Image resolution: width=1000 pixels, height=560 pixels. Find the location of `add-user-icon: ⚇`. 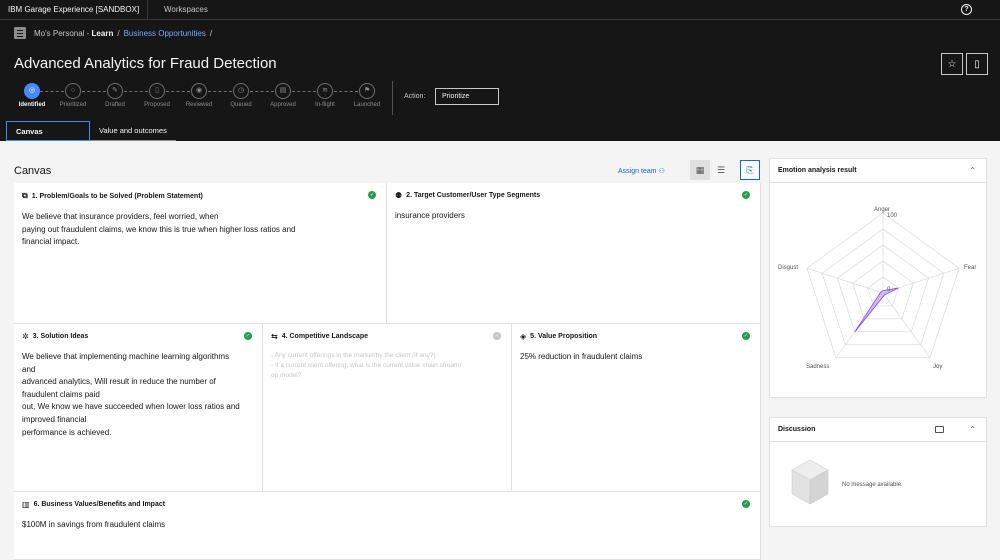

add-user-icon: ⚇ is located at coordinates (661, 171).